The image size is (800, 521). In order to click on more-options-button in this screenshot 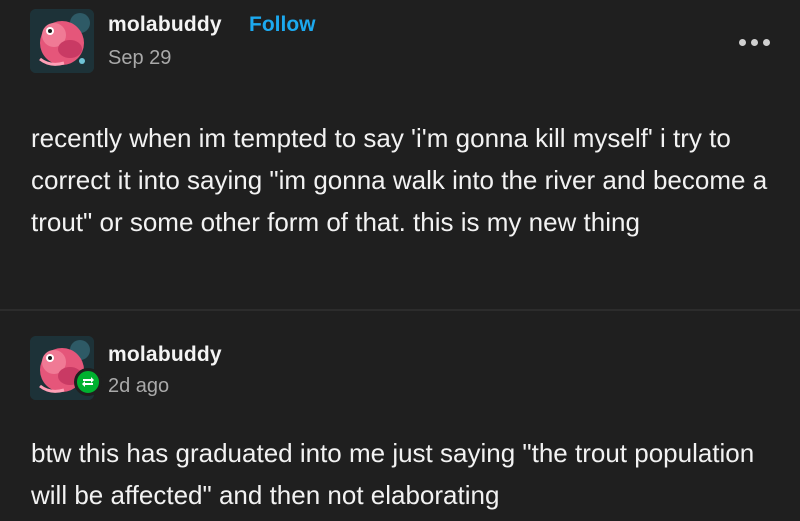, I will do `click(754, 42)`.